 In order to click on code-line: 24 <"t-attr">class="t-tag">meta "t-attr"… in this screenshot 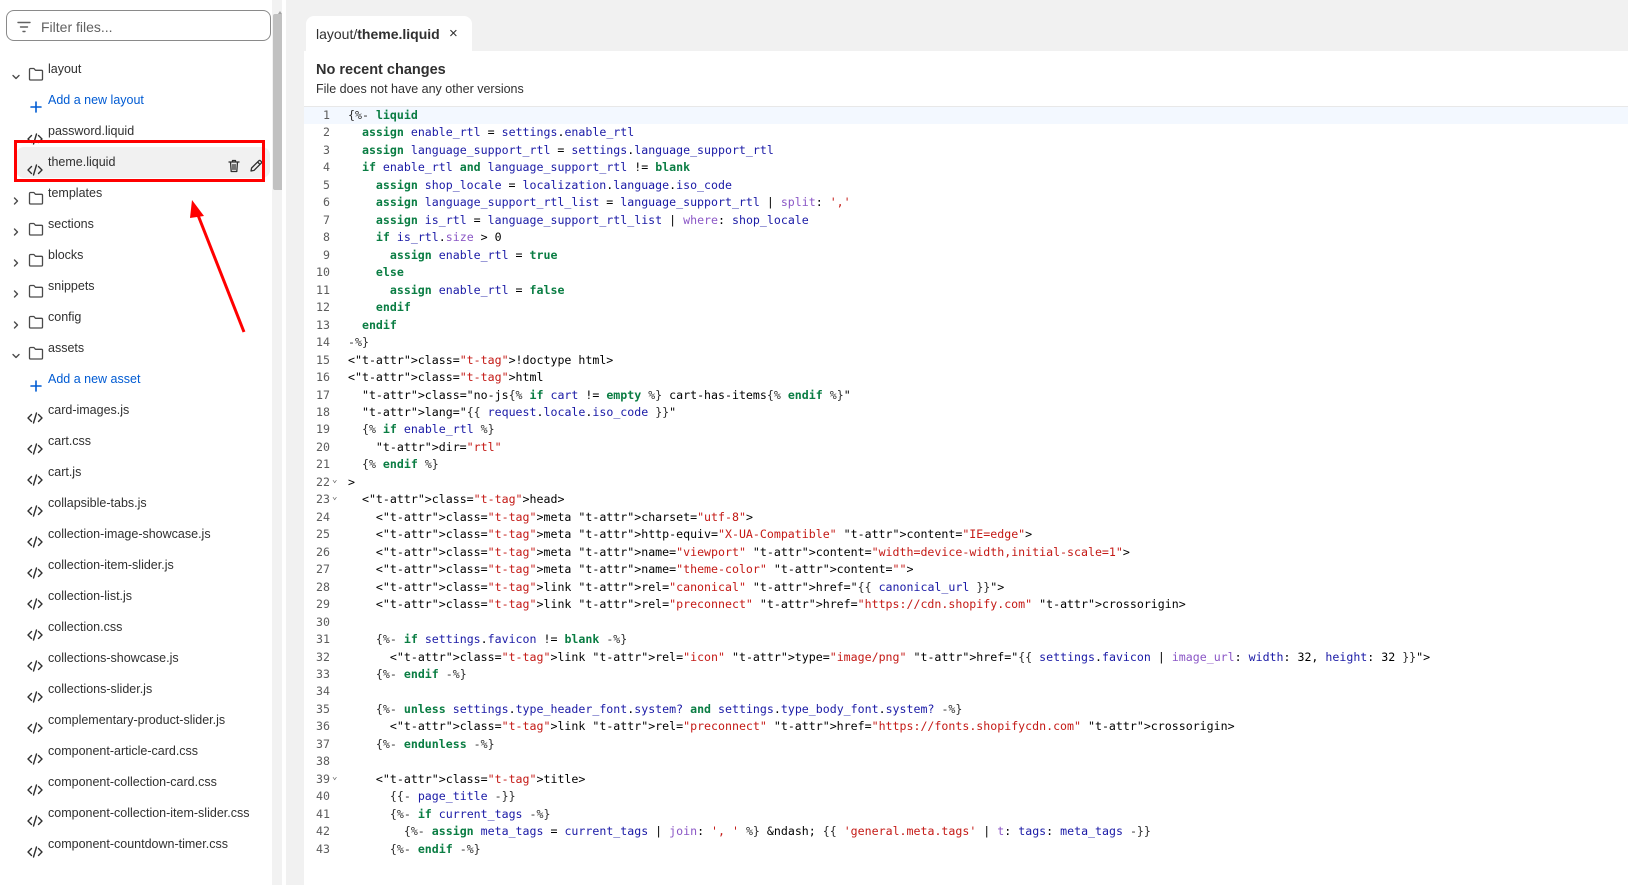, I will do `click(966, 517)`.